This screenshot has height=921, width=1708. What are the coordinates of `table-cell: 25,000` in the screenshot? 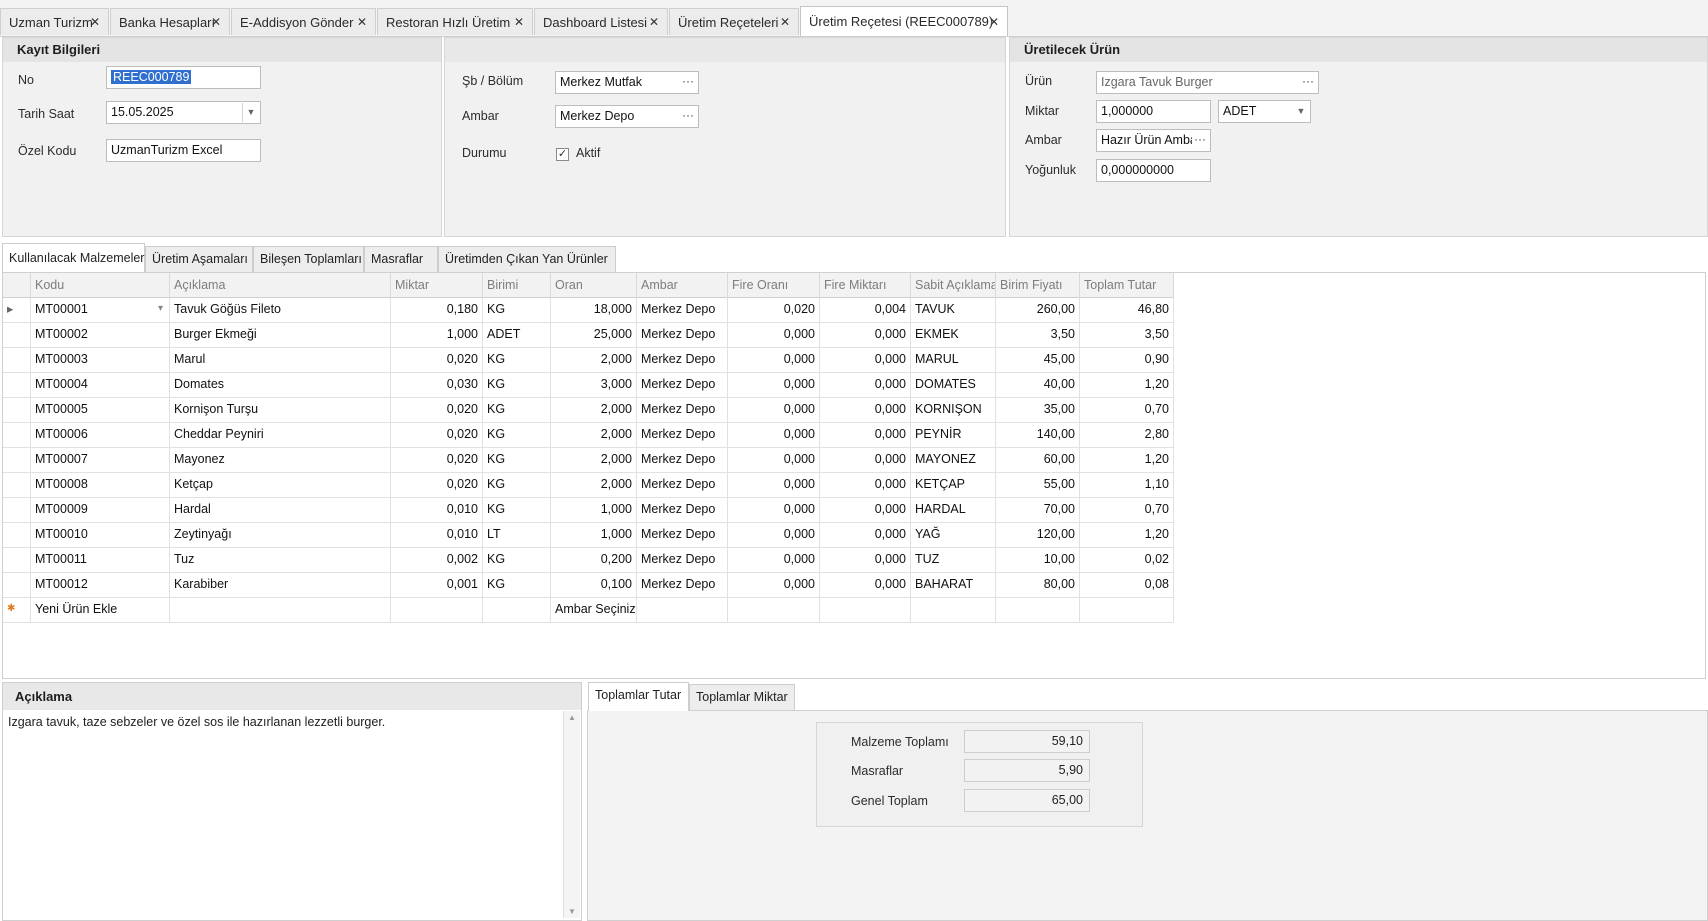 It's located at (594, 334).